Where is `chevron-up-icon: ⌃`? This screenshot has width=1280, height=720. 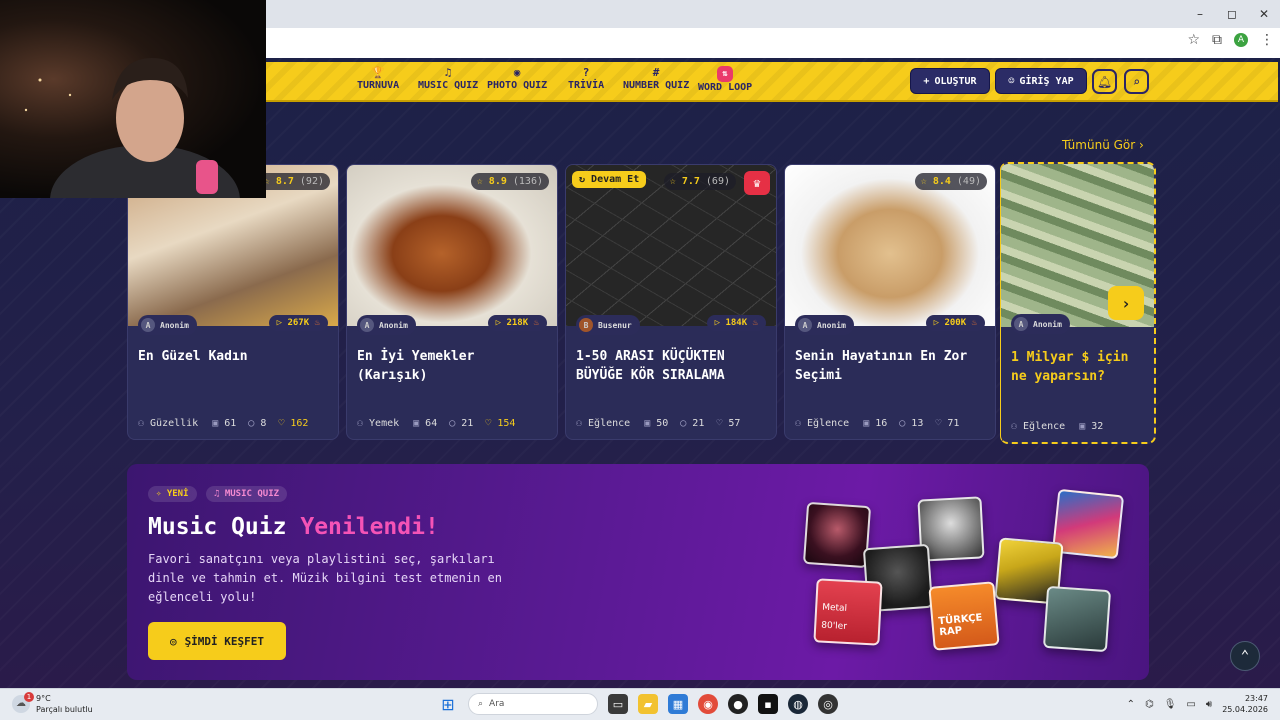
chevron-up-icon: ⌃ is located at coordinates (1131, 704).